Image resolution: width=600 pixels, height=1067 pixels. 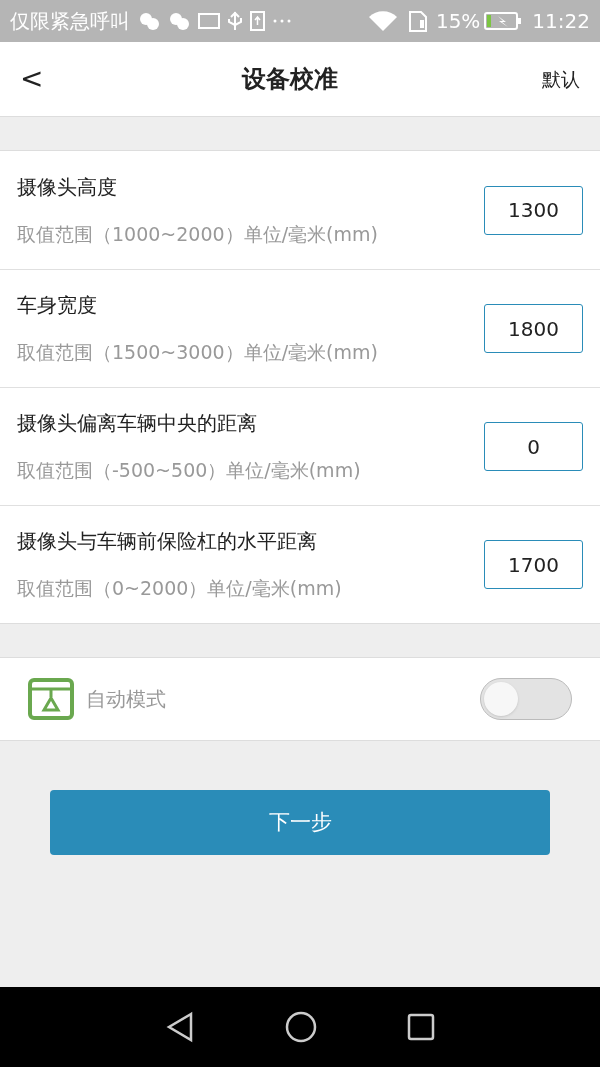 I want to click on wifi-icon, so click(x=382, y=21).